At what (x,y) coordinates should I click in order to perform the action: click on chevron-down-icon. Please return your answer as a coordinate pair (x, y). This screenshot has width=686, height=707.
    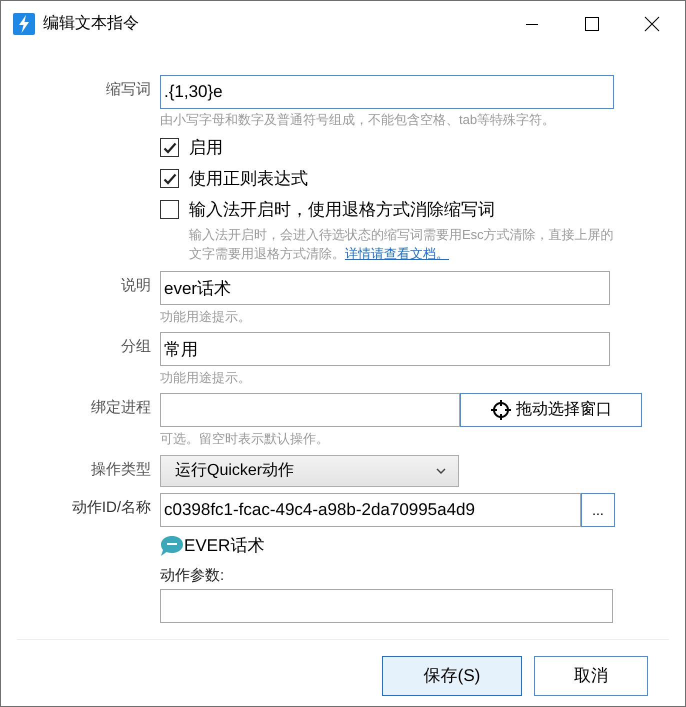
    Looking at the image, I should click on (441, 471).